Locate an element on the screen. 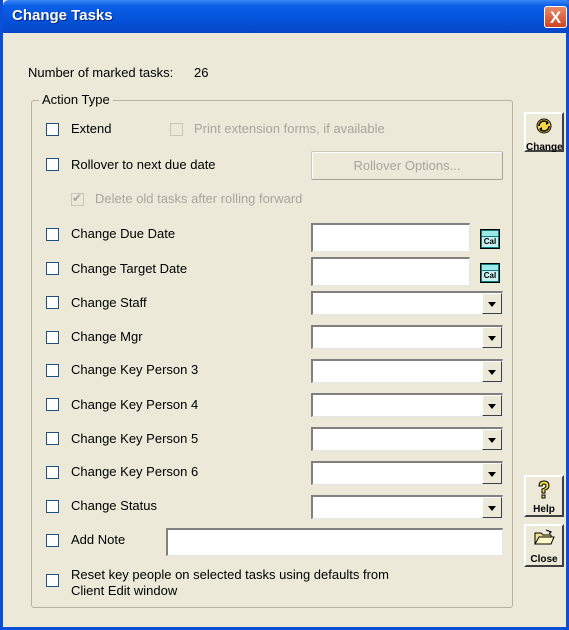  change-key-person-4-label: Change Key Person 4 is located at coordinates (135, 404).